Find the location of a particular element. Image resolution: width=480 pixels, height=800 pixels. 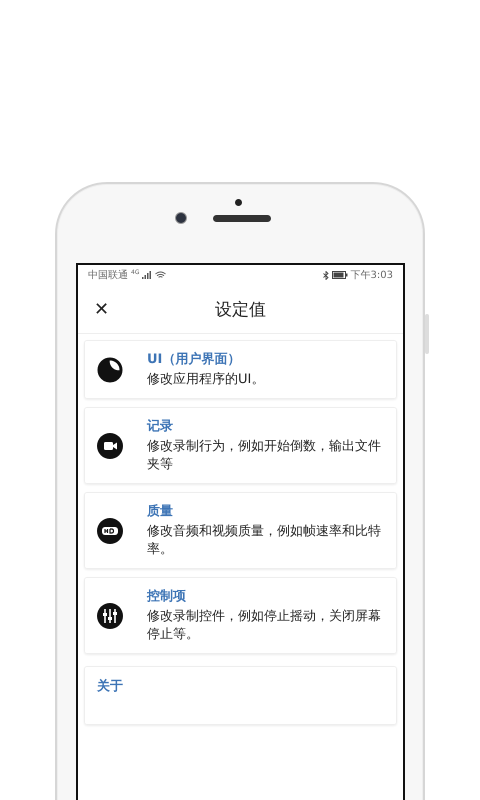

setting-title: 质量 is located at coordinates (160, 511).